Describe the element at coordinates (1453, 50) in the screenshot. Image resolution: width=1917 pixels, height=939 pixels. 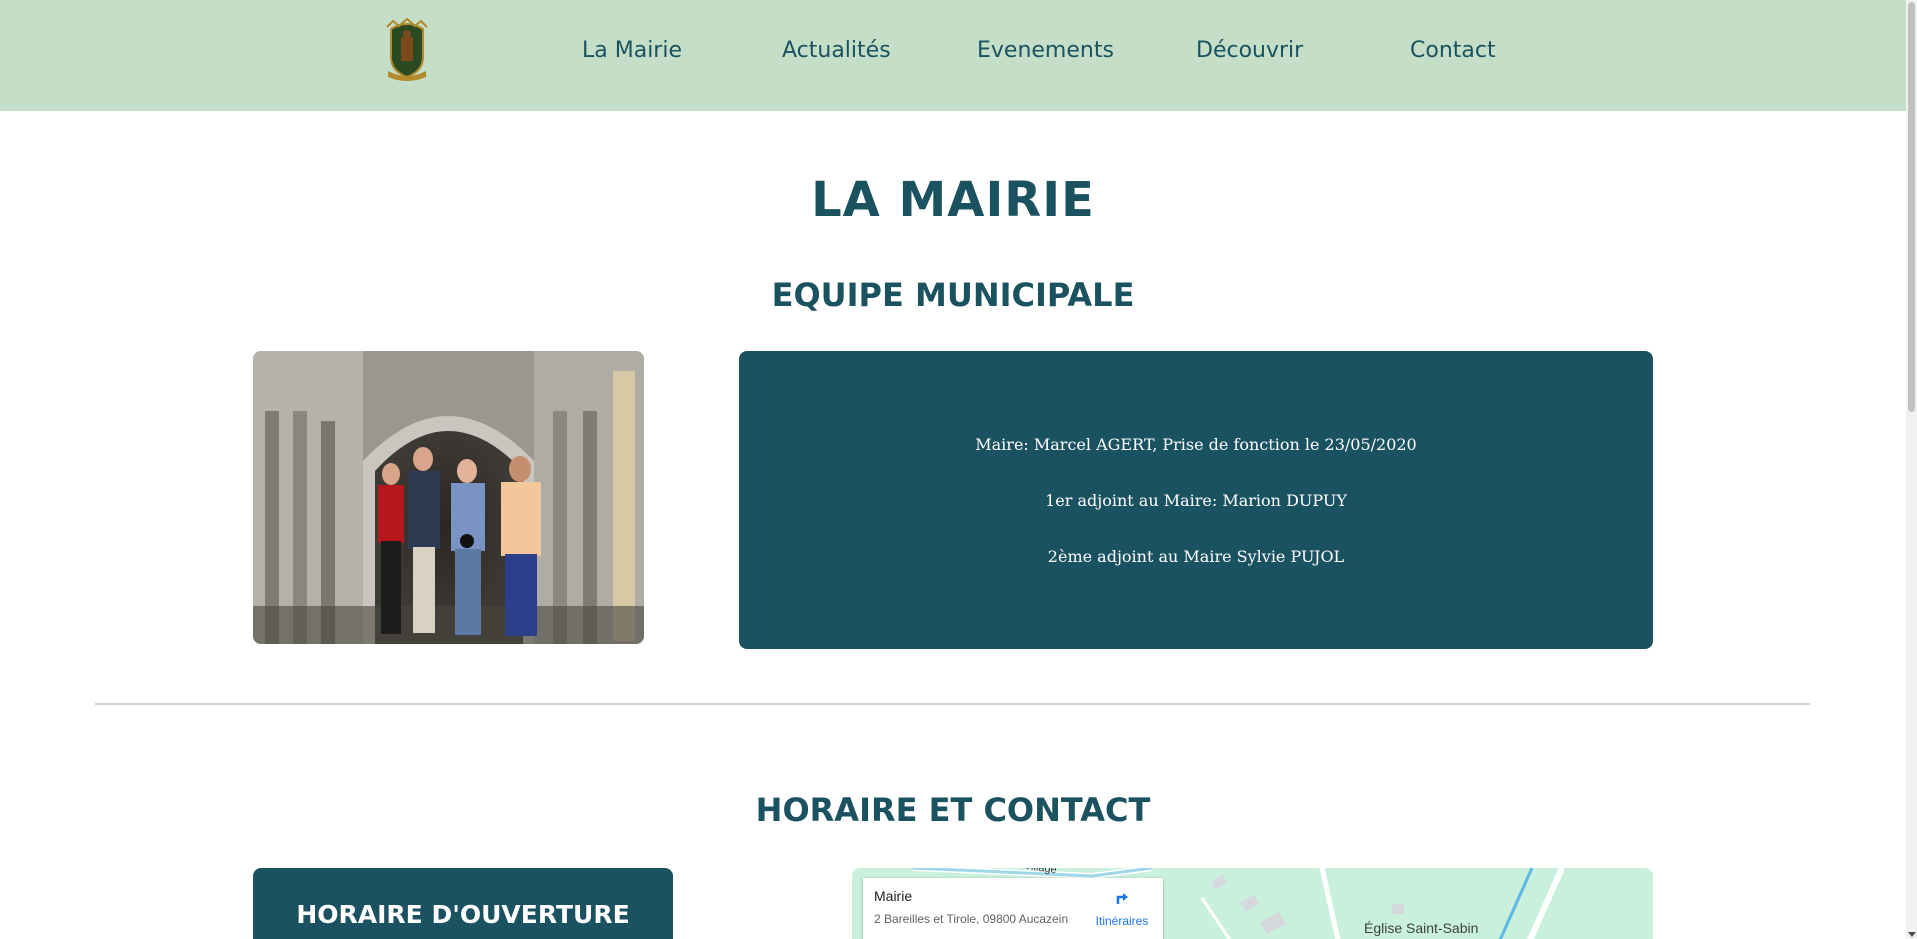
I see `nav-contact: Contact` at that location.